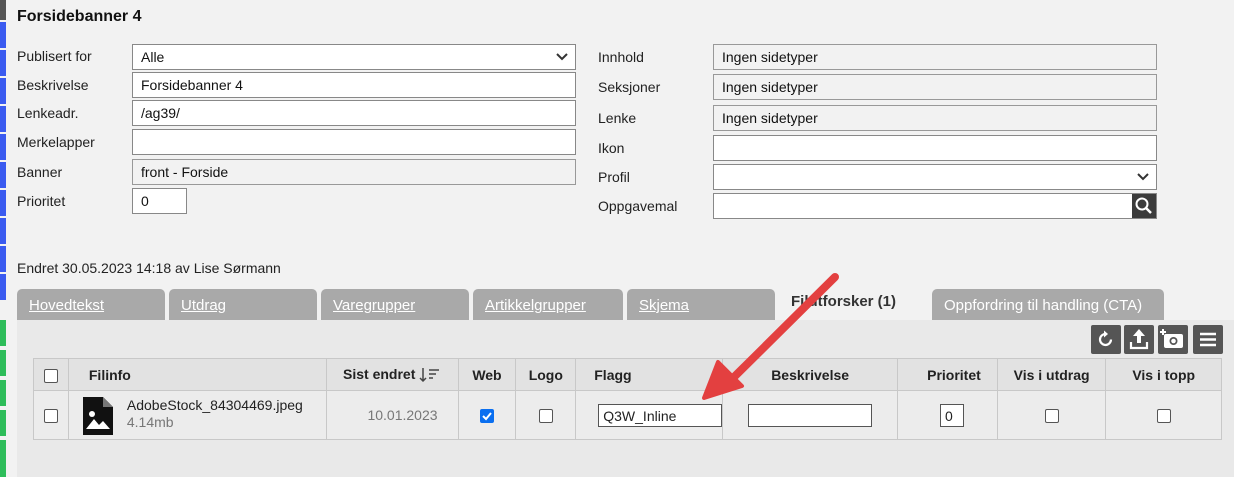 The image size is (1234, 477). Describe the element at coordinates (617, 118) in the screenshot. I see `lenke-label: Lenke` at that location.